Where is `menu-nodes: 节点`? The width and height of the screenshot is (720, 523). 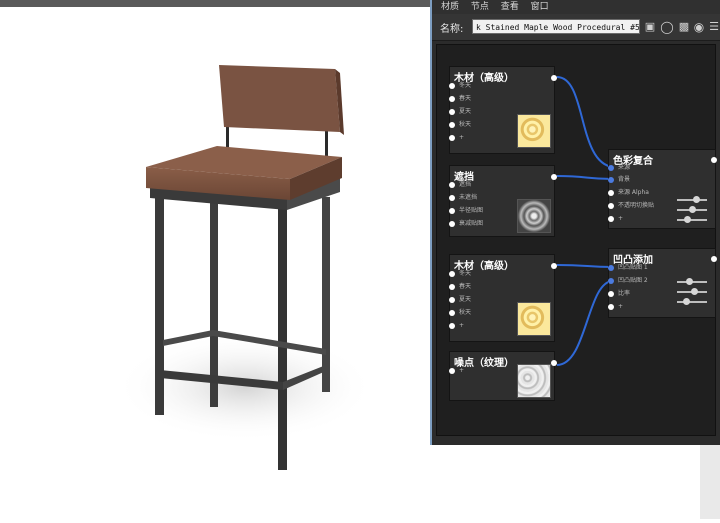 menu-nodes: 节点 is located at coordinates (480, 7).